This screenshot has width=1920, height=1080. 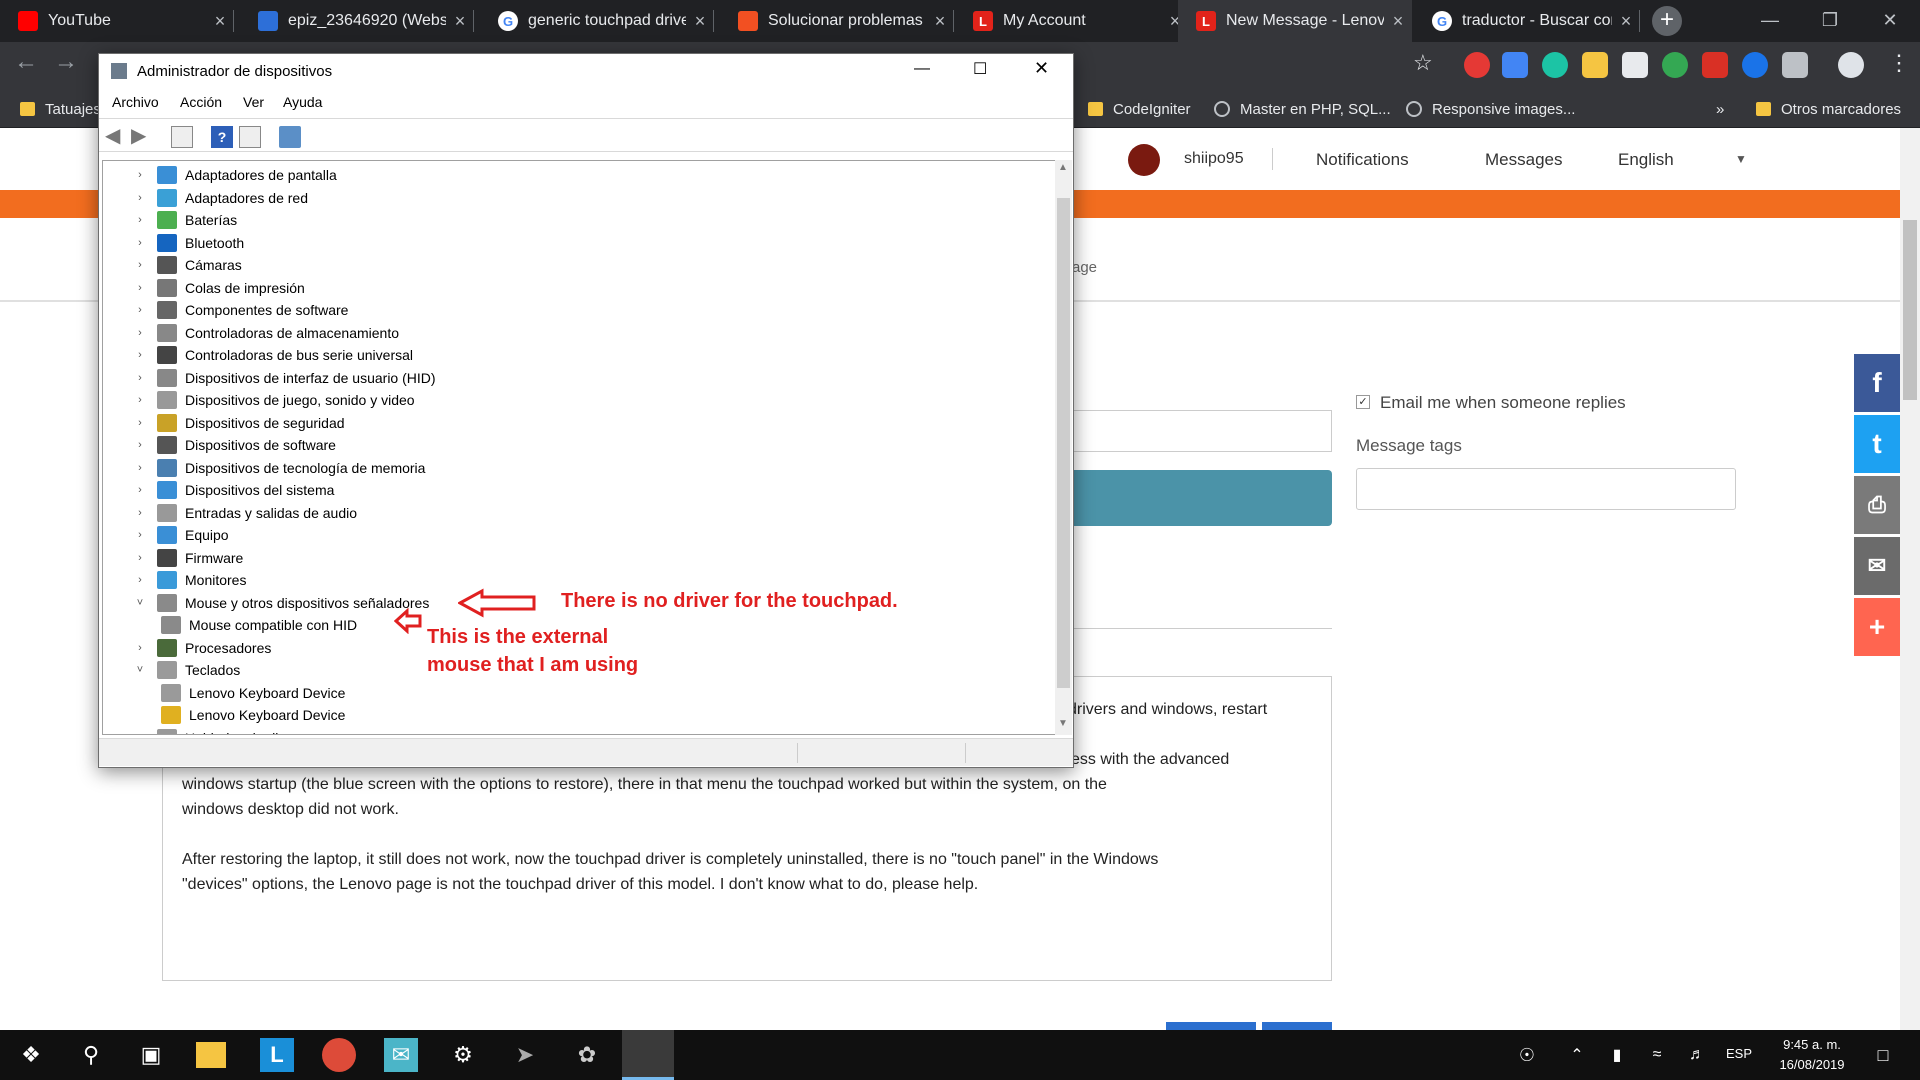 I want to click on device-tree-category: › Monitores, so click(x=189, y=580).